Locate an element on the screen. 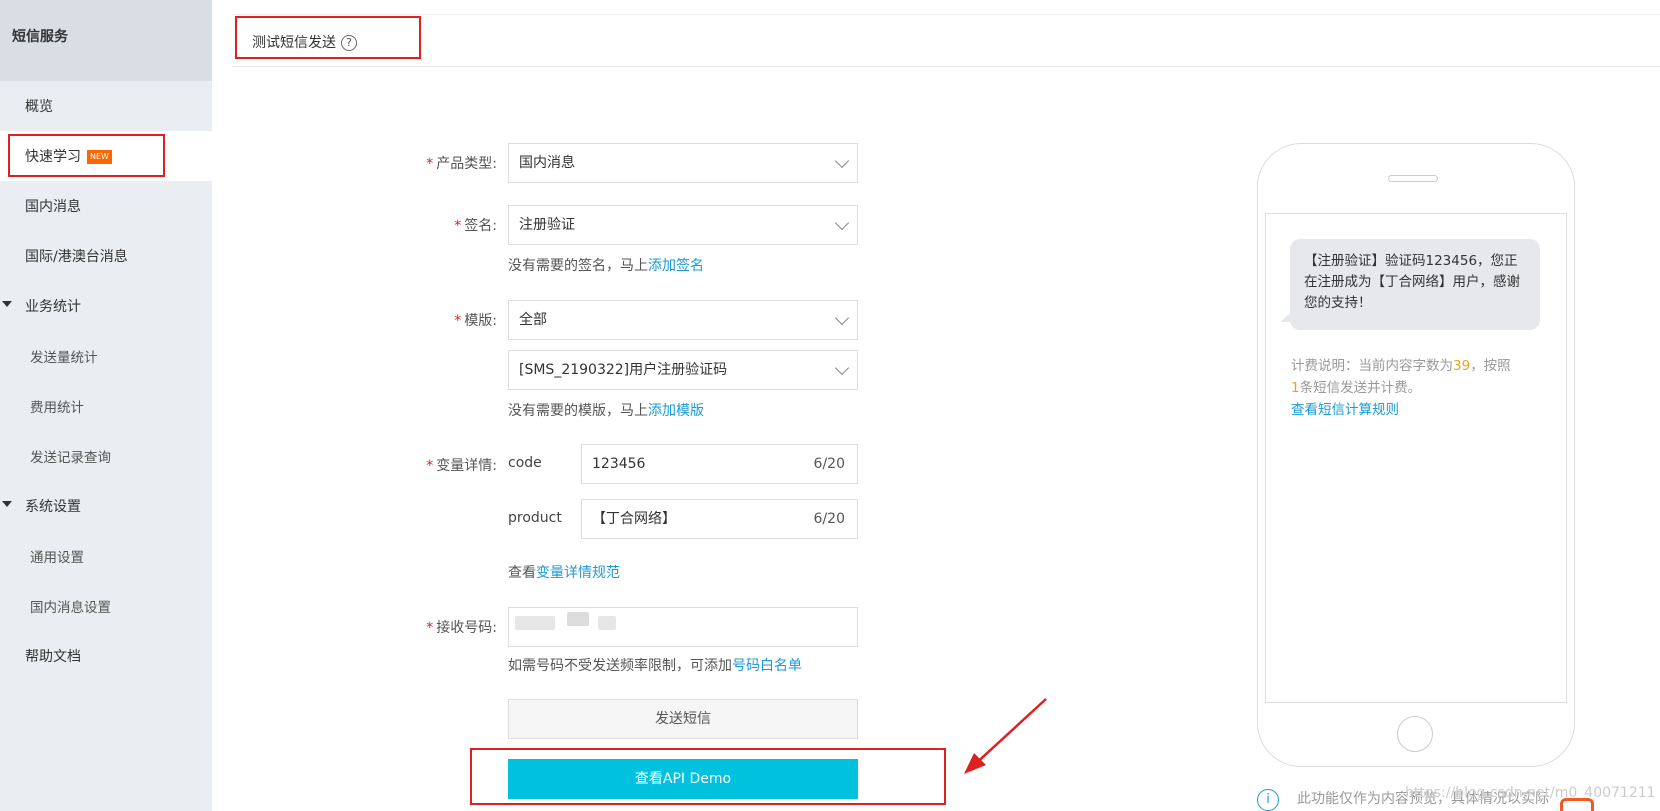 Image resolution: width=1660 pixels, height=811 pixels. sidebar-group-stats: 业务统计 is located at coordinates (106, 306).